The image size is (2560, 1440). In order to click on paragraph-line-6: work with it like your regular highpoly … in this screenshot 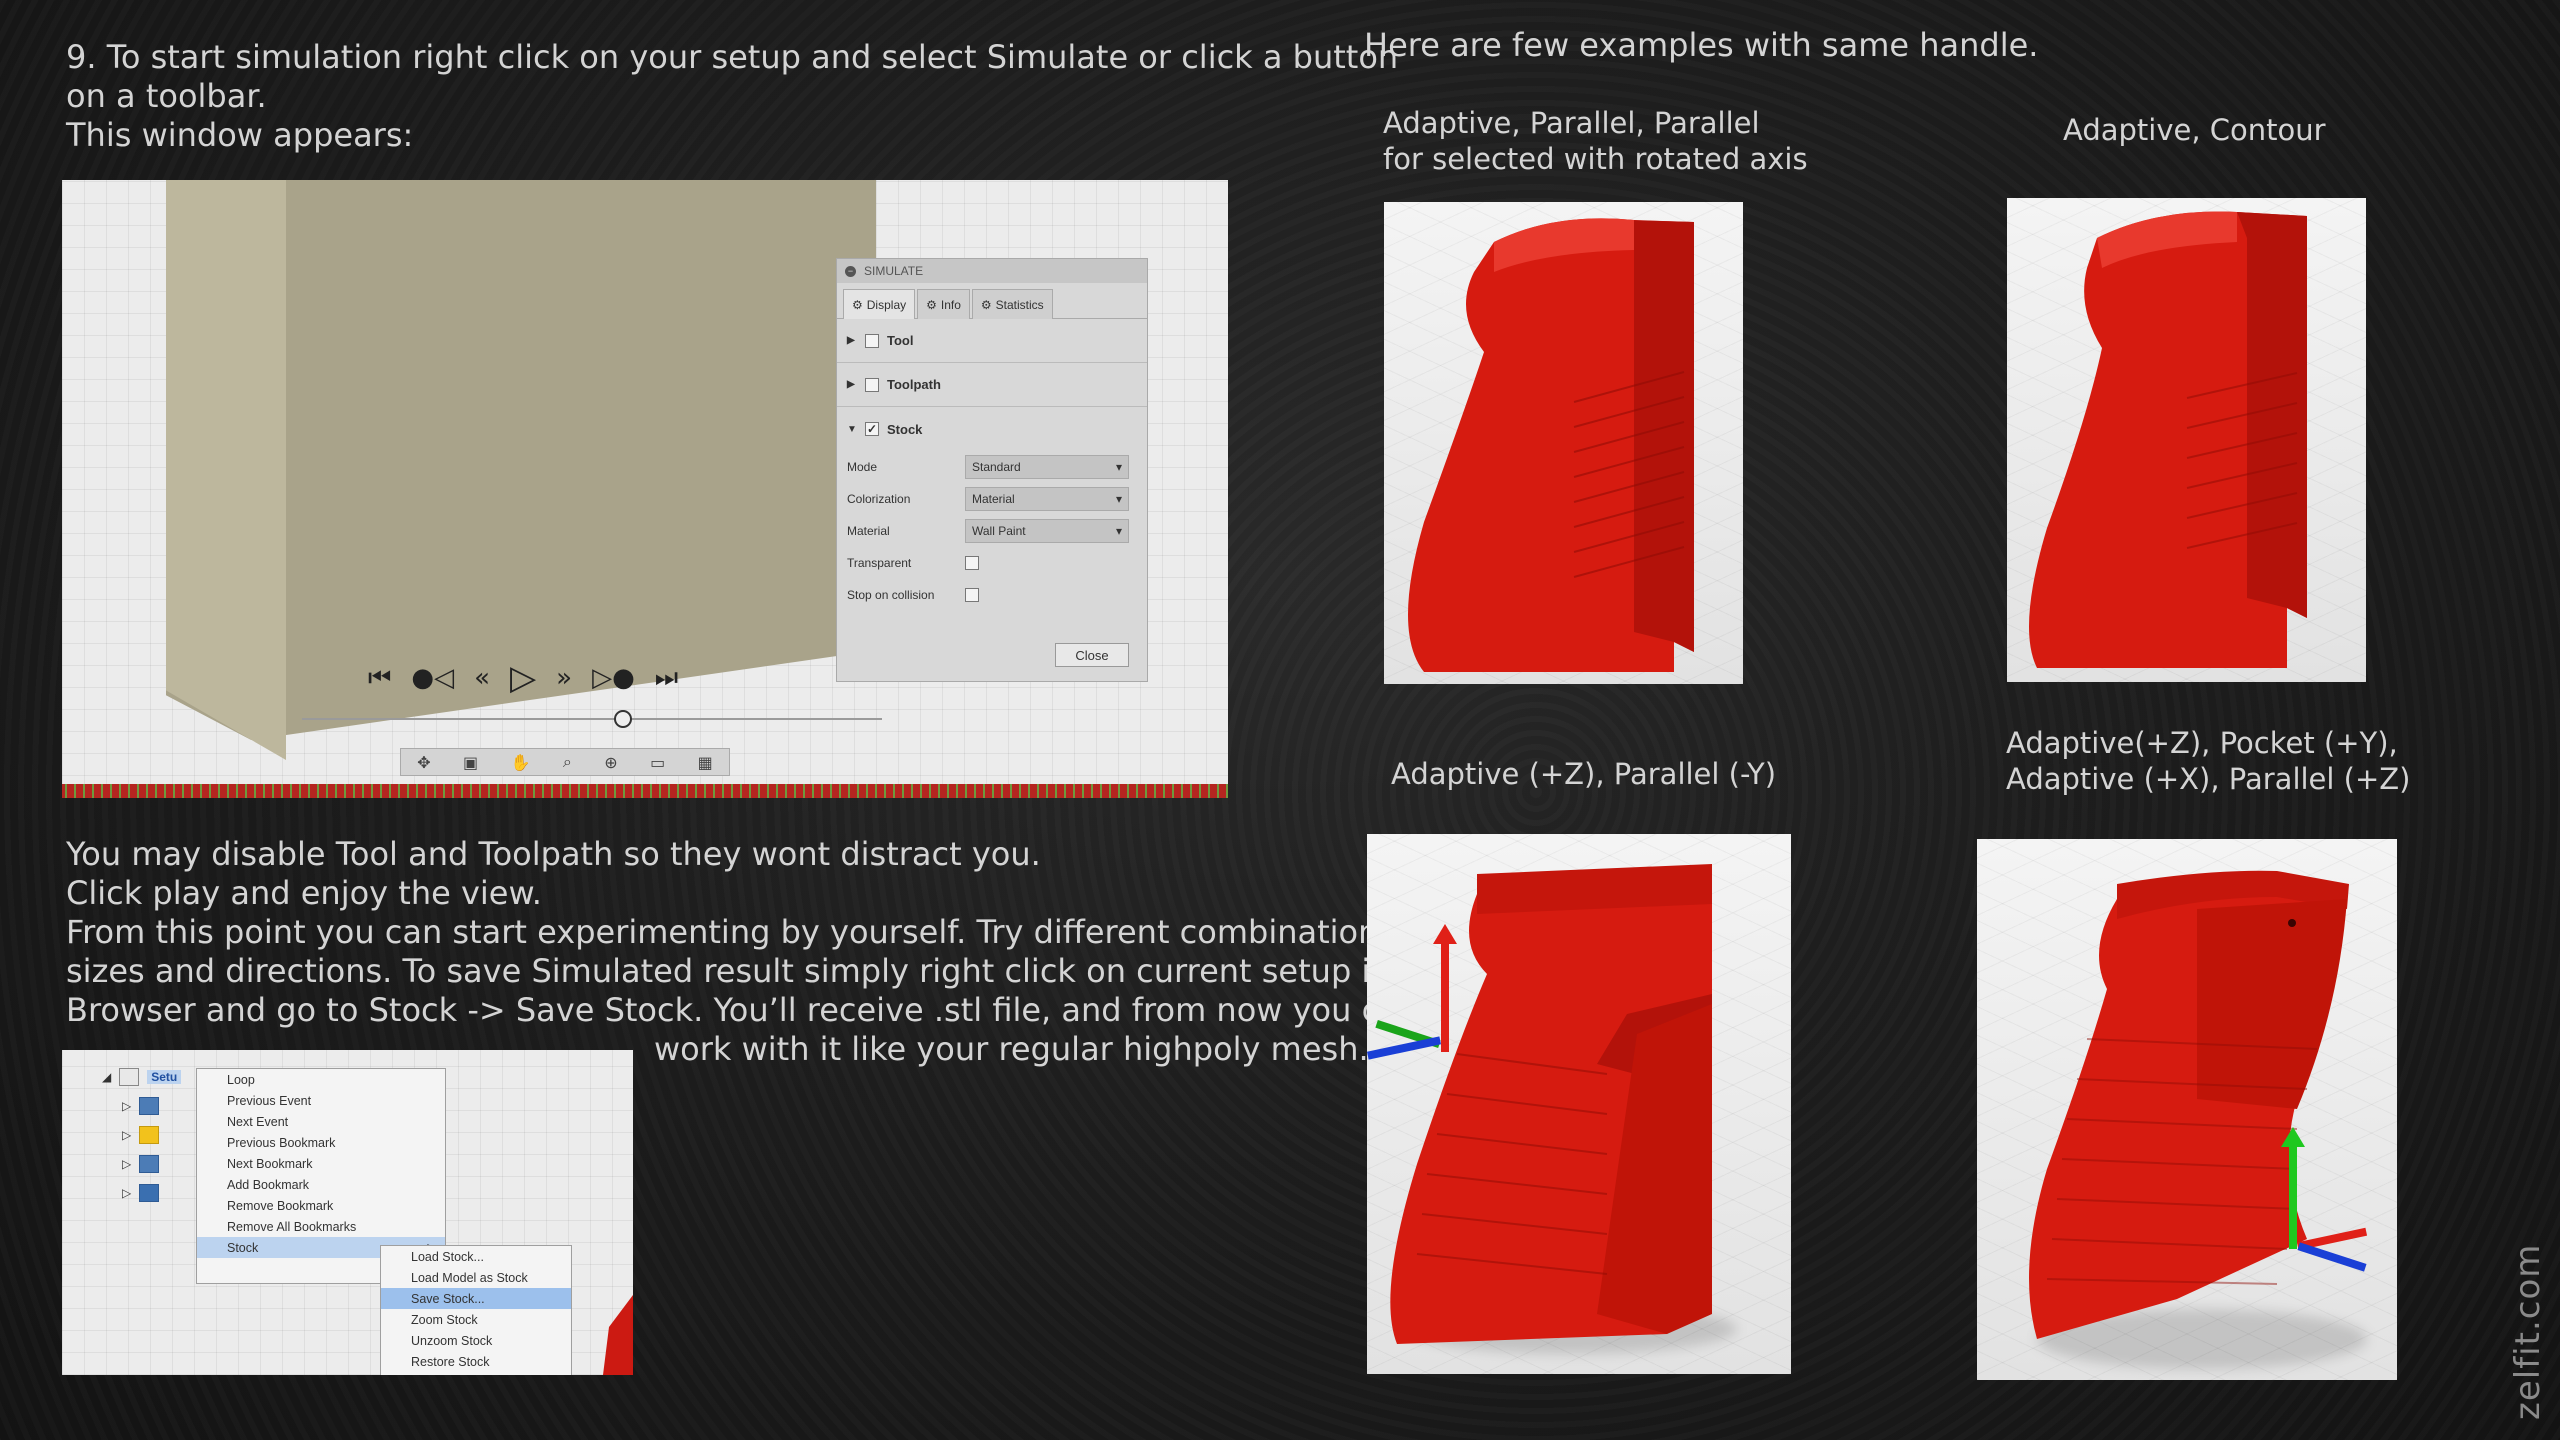, I will do `click(1011, 1049)`.